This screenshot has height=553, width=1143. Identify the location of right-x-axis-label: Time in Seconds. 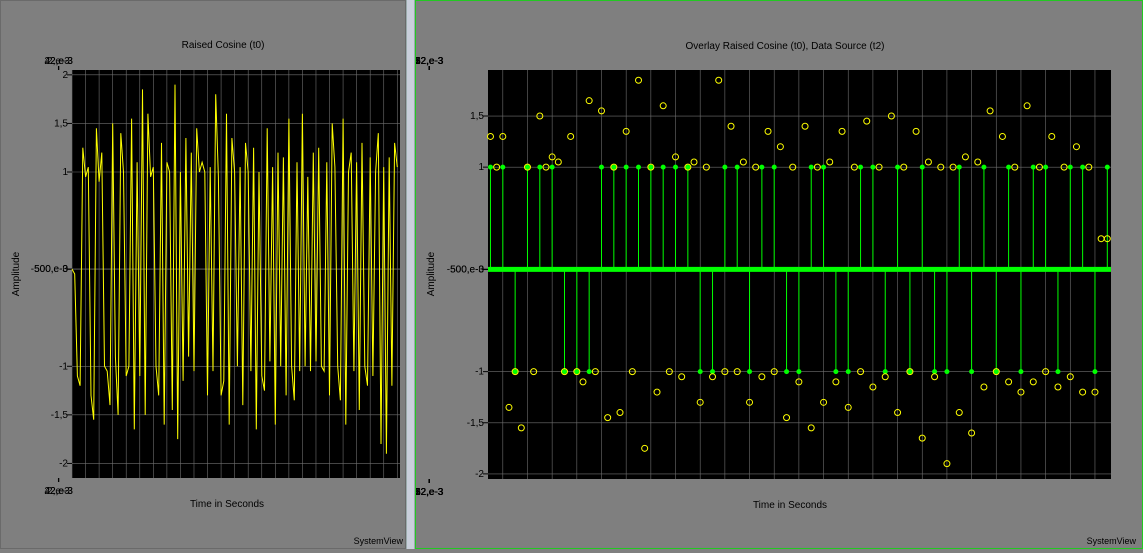
(790, 505).